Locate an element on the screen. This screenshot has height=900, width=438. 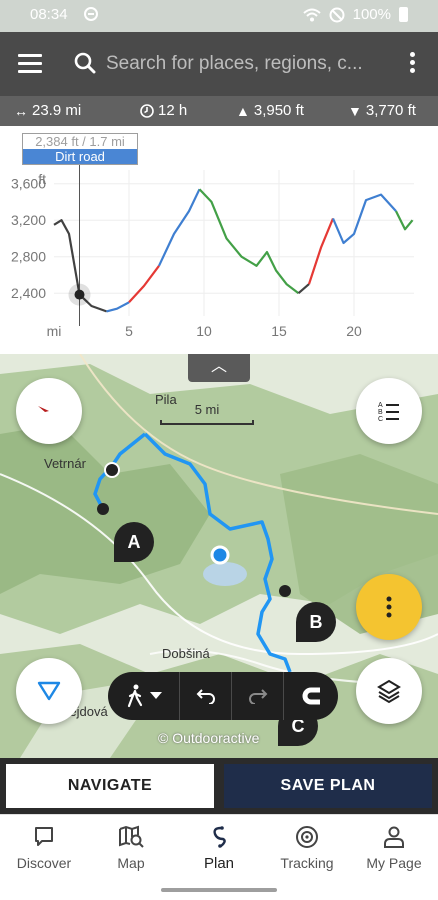
top-toolbar is located at coordinates (219, 64).